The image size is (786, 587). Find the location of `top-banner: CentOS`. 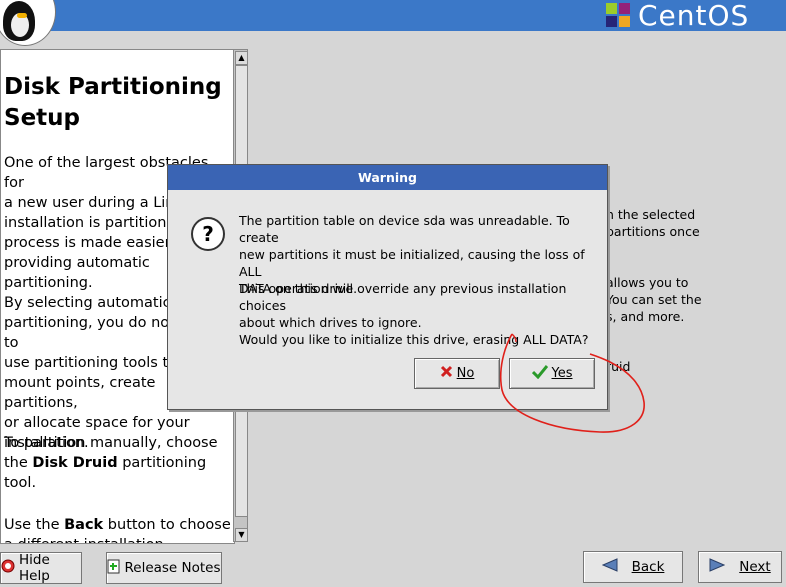

top-banner: CentOS is located at coordinates (393, 23).